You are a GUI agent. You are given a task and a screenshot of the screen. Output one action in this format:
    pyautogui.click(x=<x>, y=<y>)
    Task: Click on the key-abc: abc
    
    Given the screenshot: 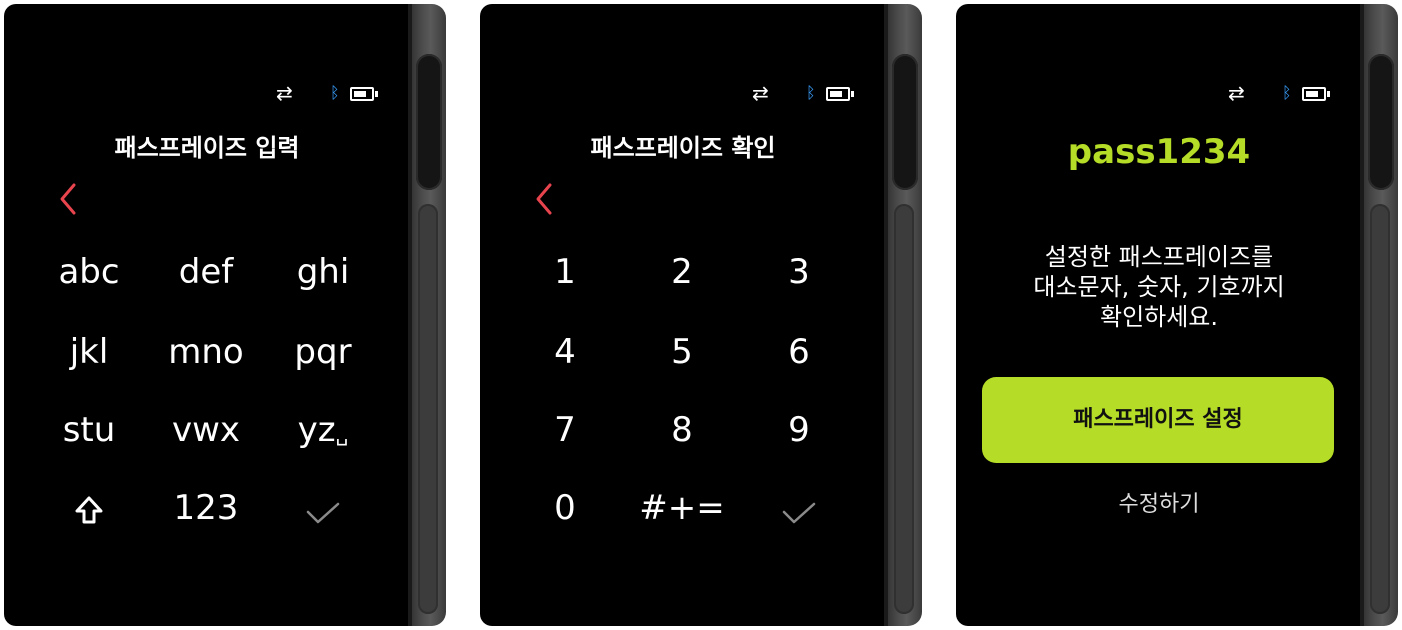 What is the action you would take?
    pyautogui.click(x=89, y=272)
    